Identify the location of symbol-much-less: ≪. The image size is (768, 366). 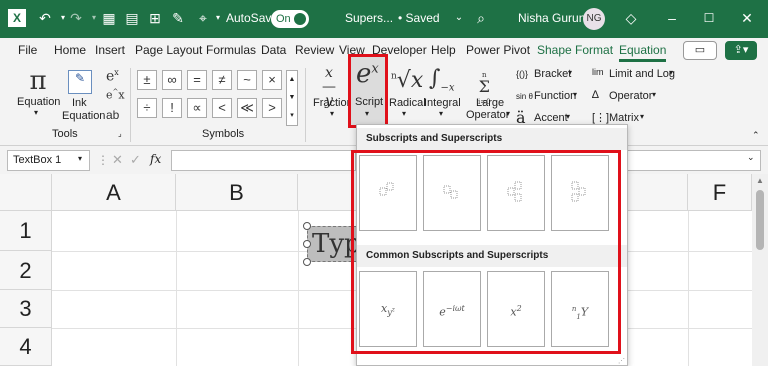
(247, 108).